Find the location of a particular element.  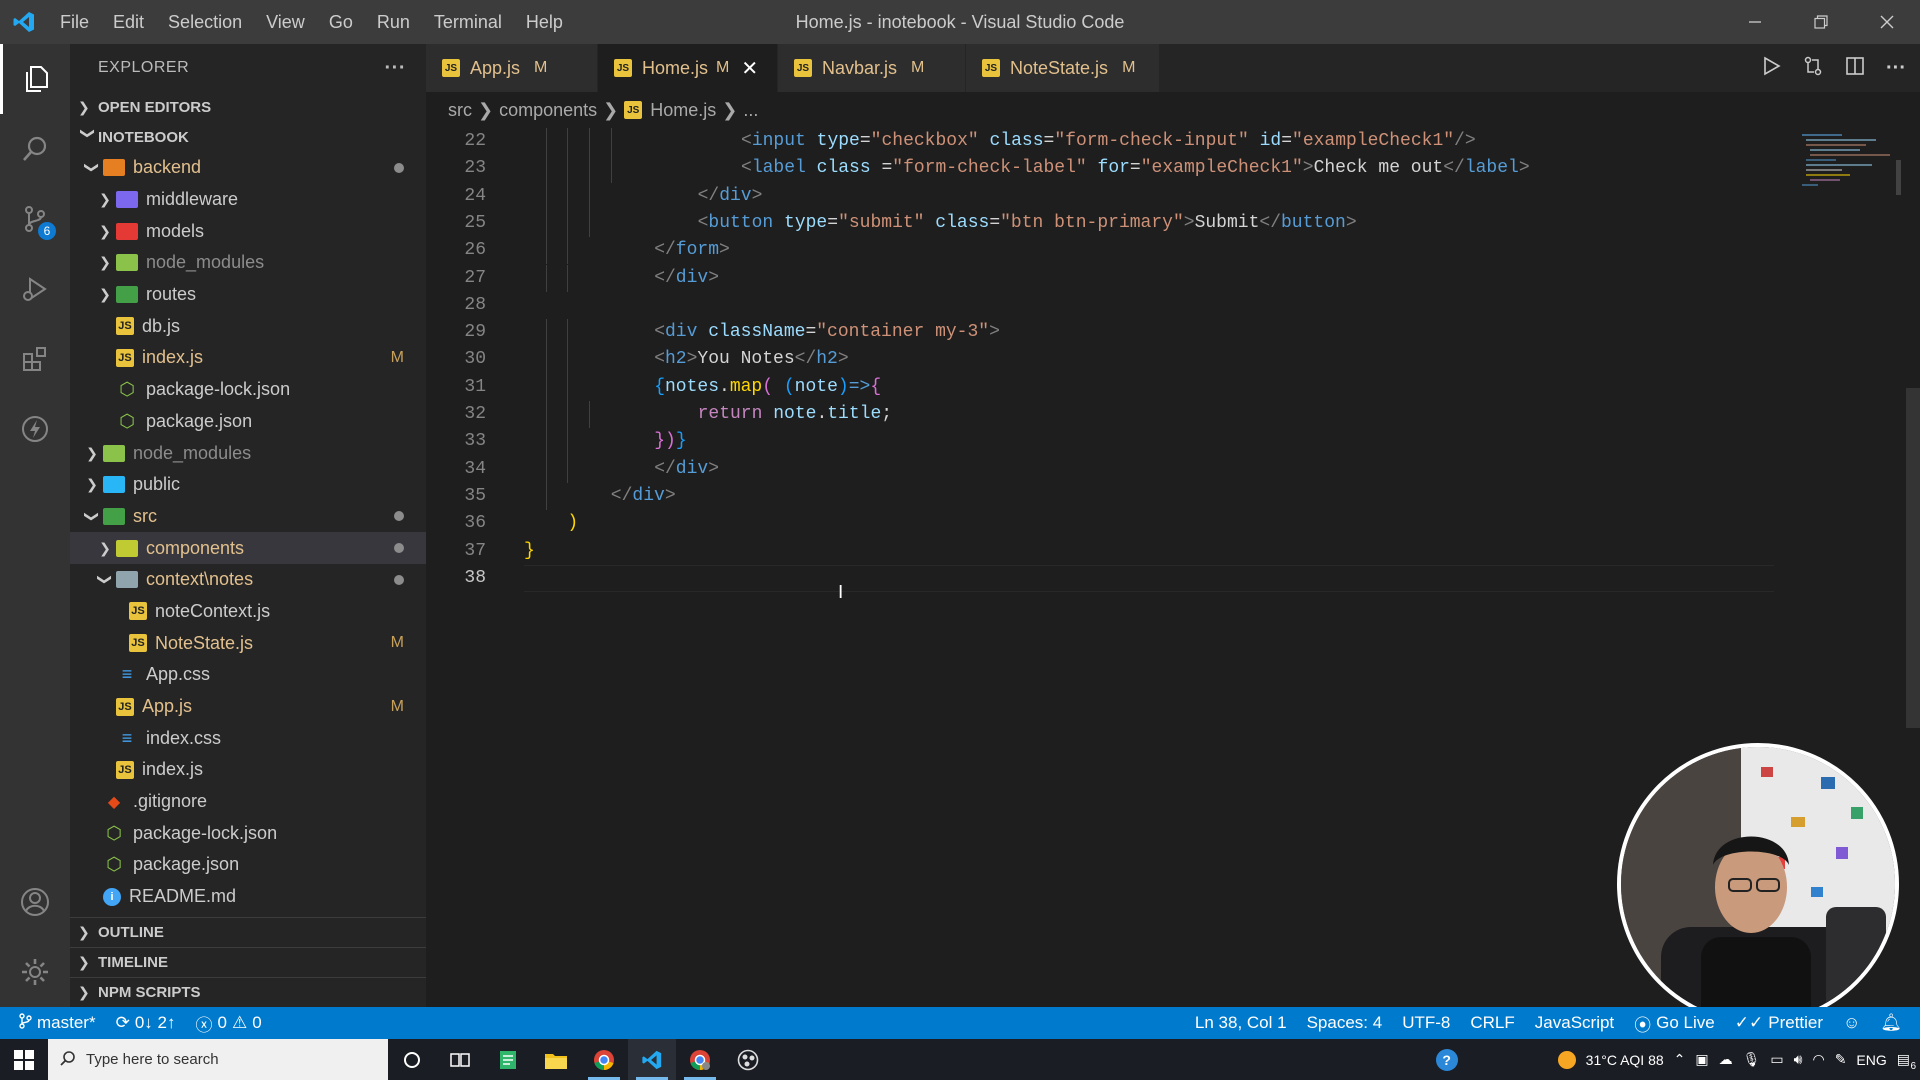

menu-terminal: Terminal is located at coordinates (468, 22).